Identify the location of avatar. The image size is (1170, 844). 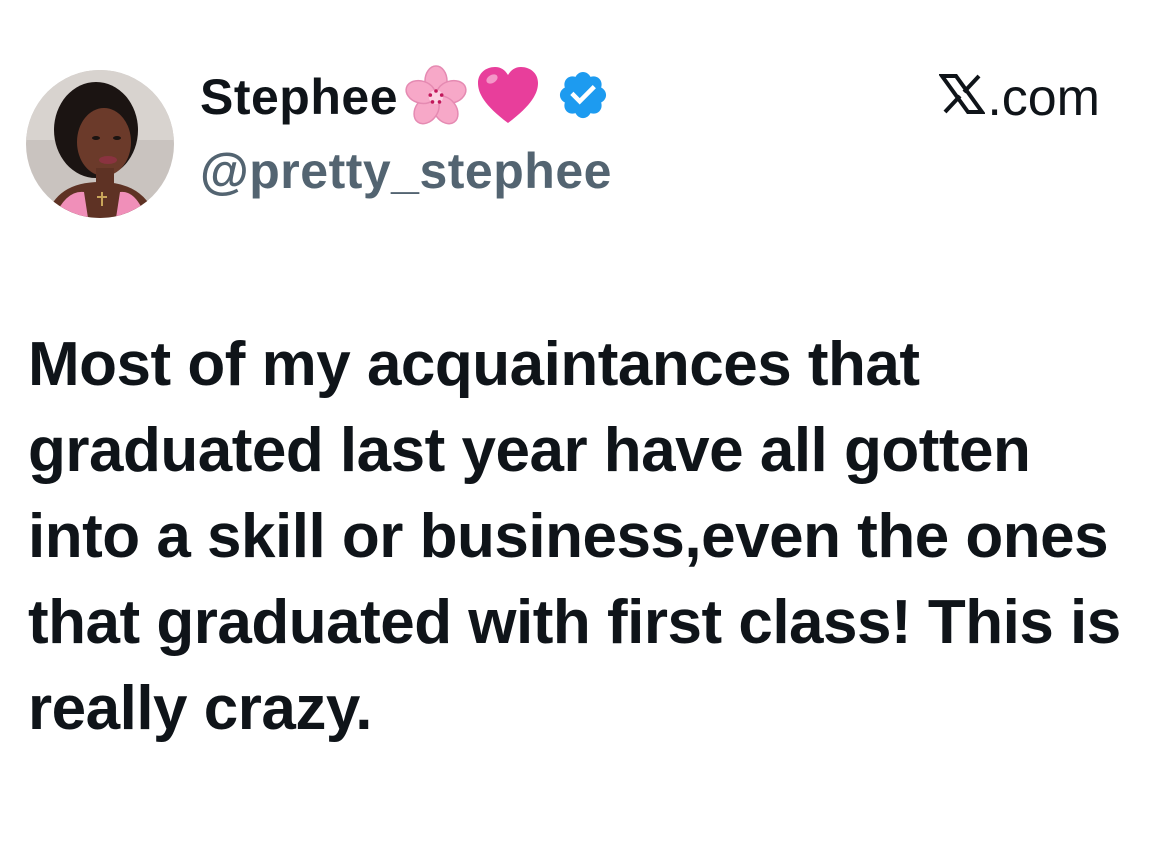
(100, 144).